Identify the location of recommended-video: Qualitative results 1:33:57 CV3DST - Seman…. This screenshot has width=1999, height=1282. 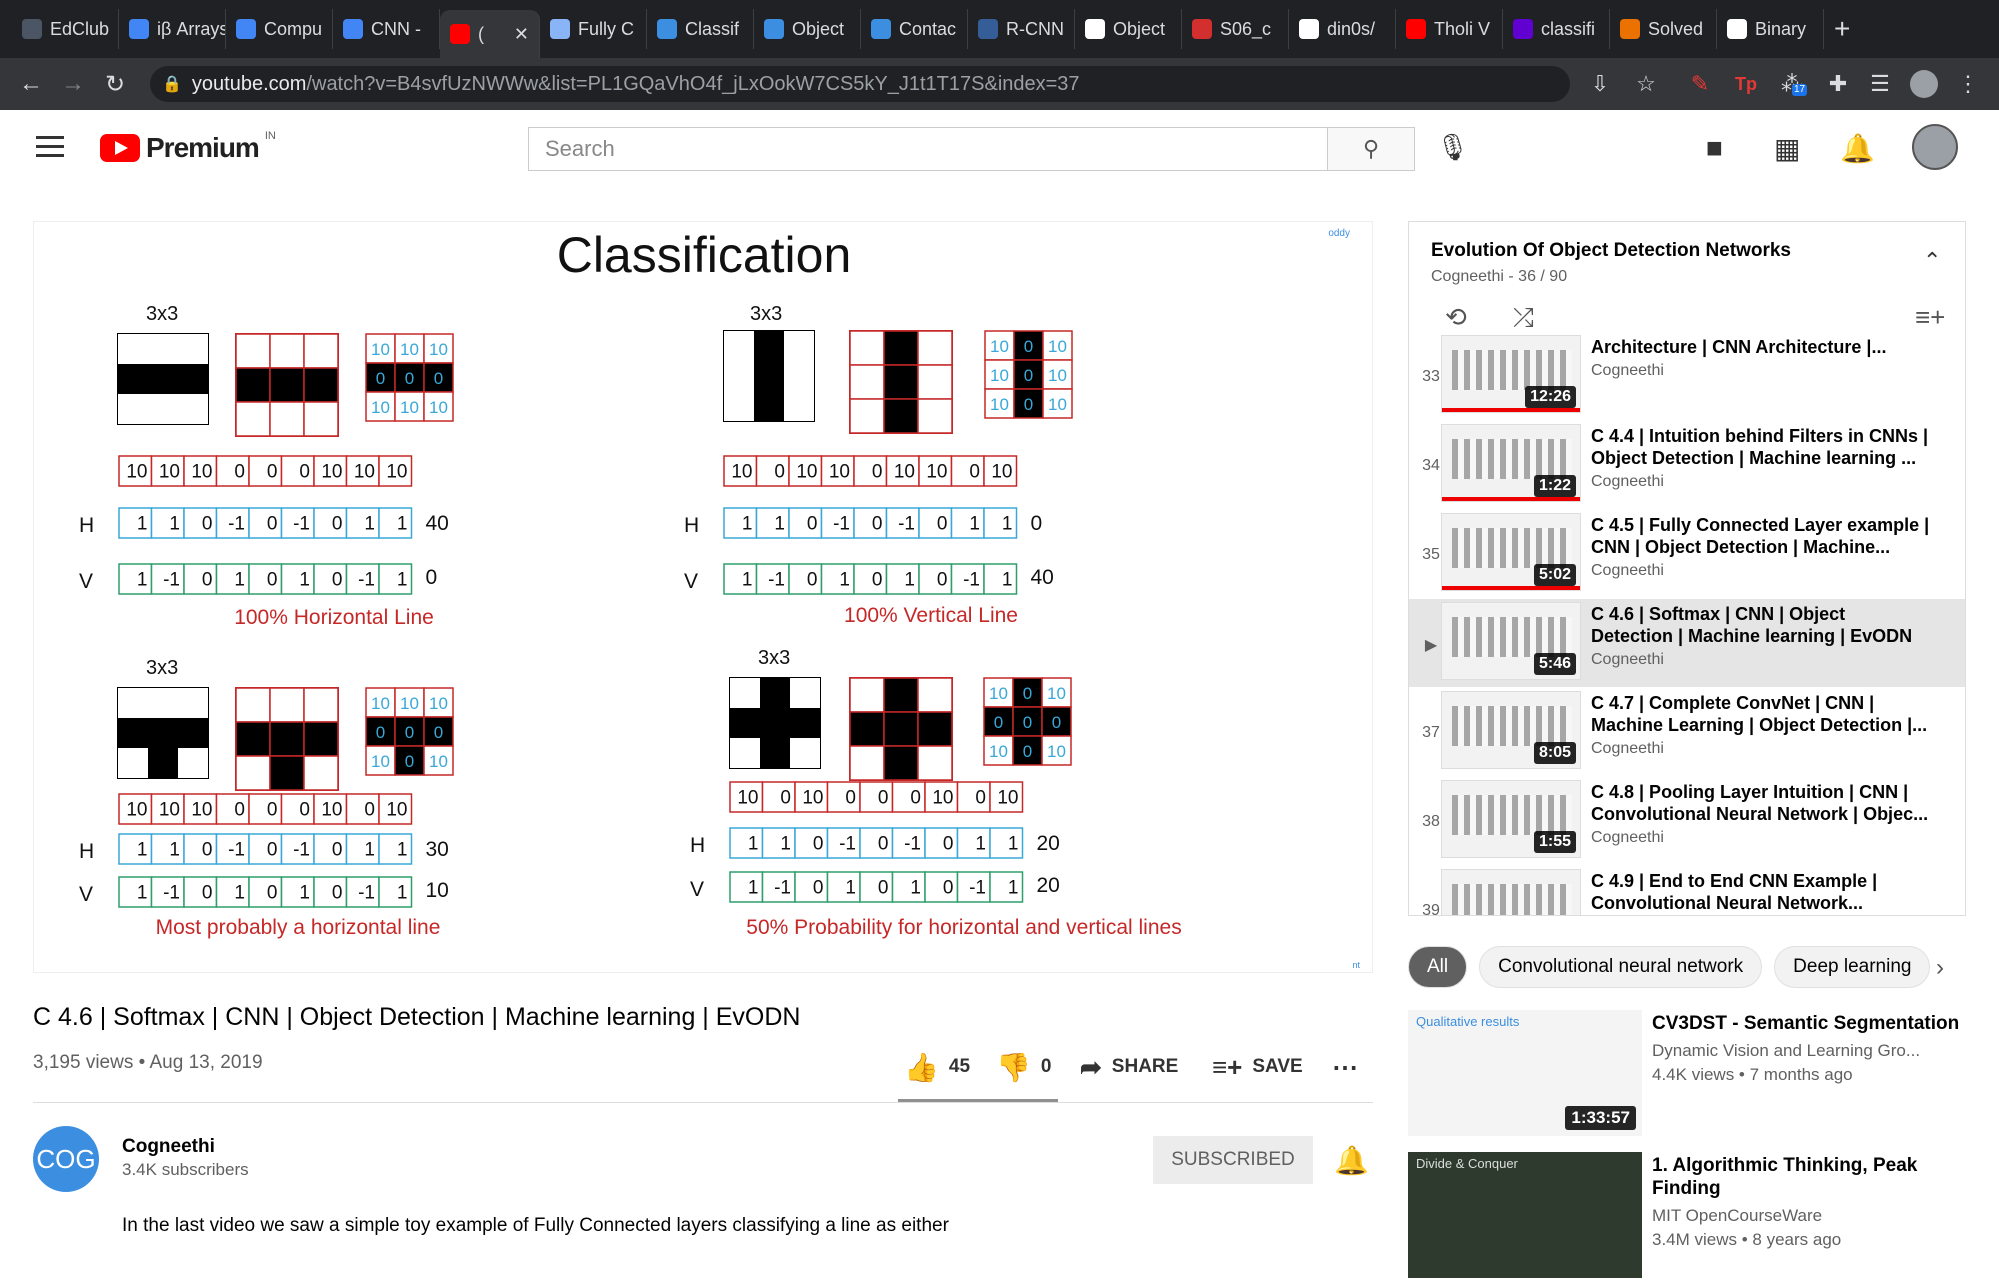
(1688, 1075).